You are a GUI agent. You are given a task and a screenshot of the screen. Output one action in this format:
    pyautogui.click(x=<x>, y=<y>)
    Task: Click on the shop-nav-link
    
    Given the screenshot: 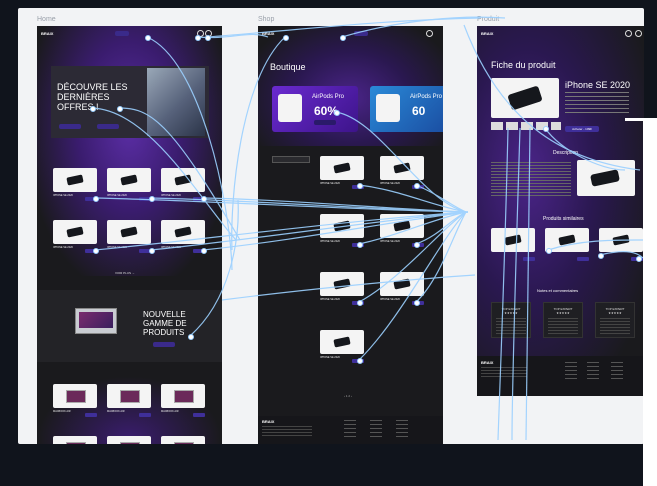 What is the action you would take?
    pyautogui.click(x=361, y=33)
    